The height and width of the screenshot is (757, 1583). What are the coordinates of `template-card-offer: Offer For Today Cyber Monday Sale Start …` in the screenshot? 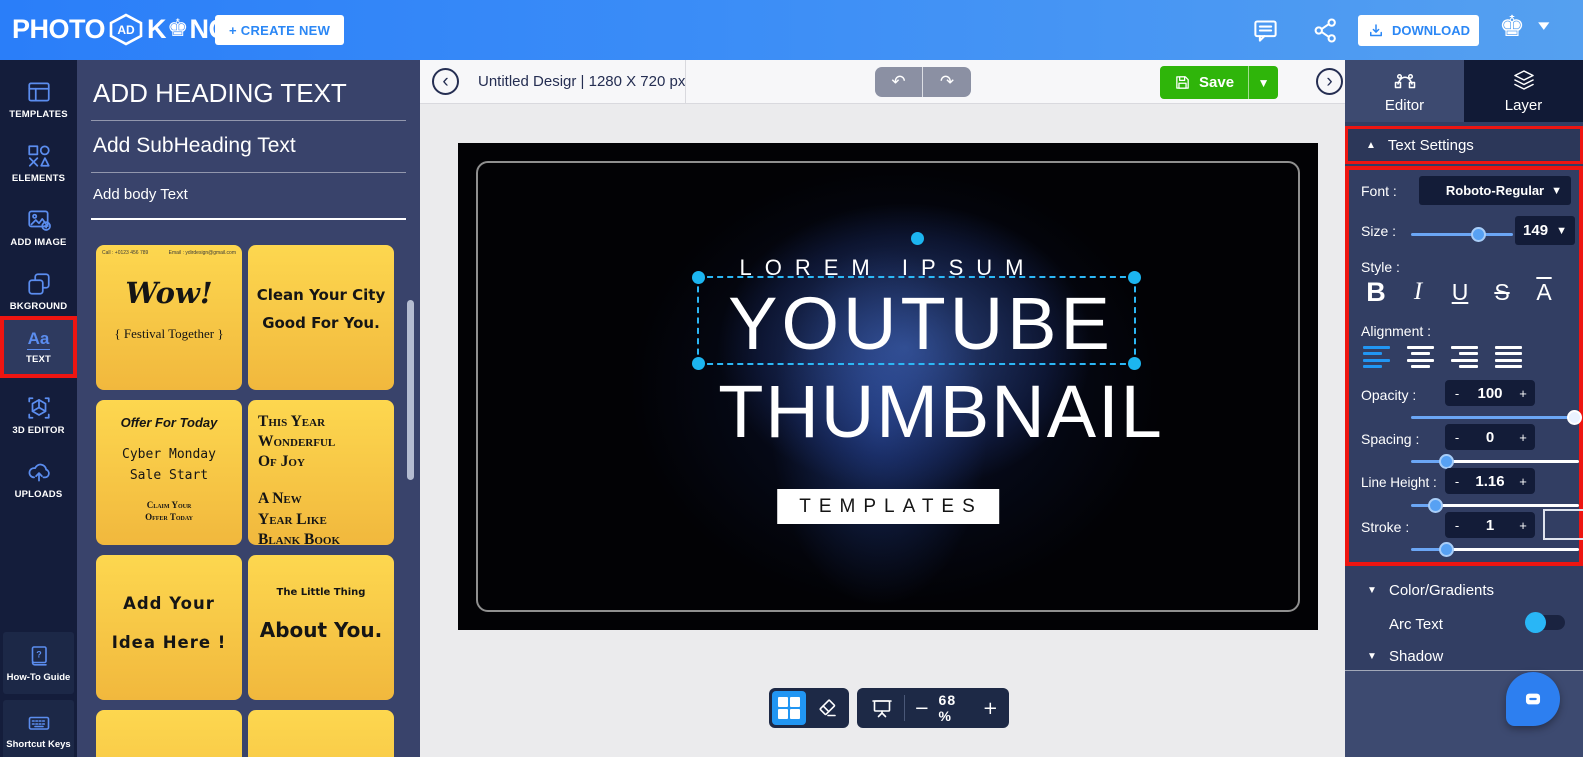 It's located at (169, 472).